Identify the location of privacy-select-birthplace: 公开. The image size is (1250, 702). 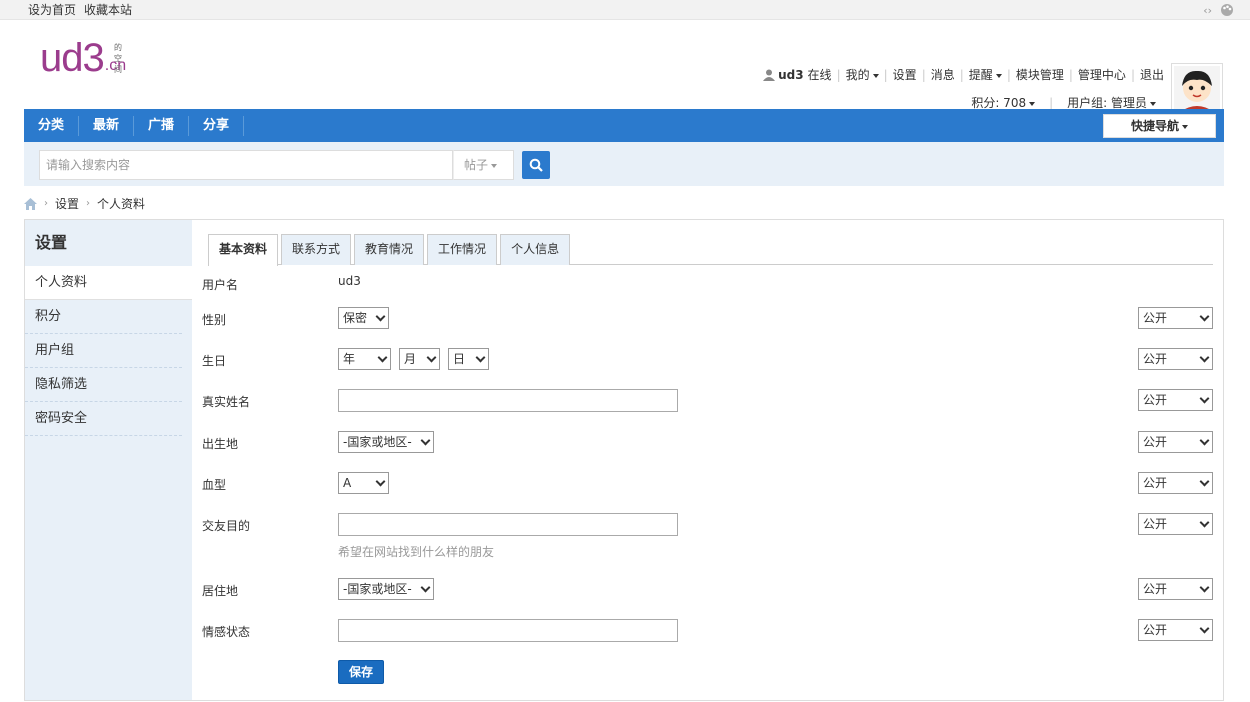
(1175, 442).